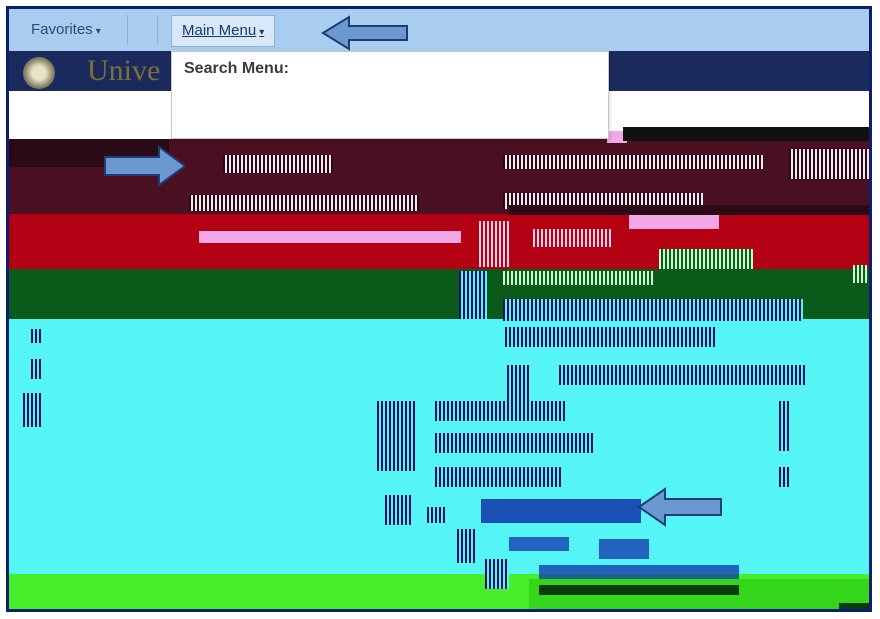 The height and width of the screenshot is (619, 880). Describe the element at coordinates (219, 30) in the screenshot. I see `main-menu-label: Main Menu` at that location.